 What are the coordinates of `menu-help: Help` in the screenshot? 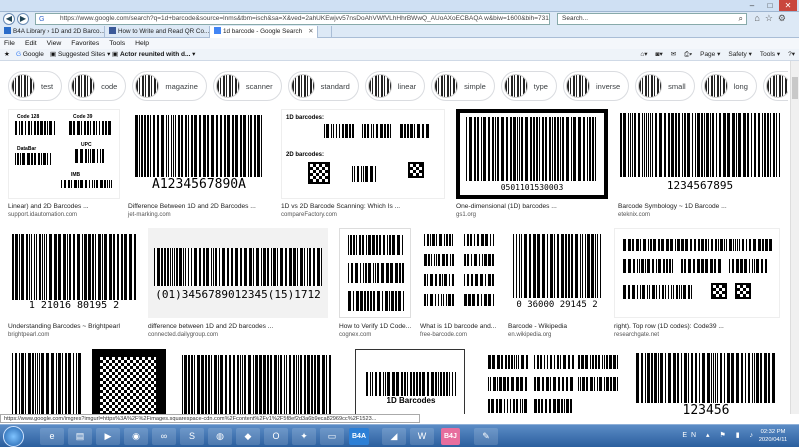 It's located at (142, 43).